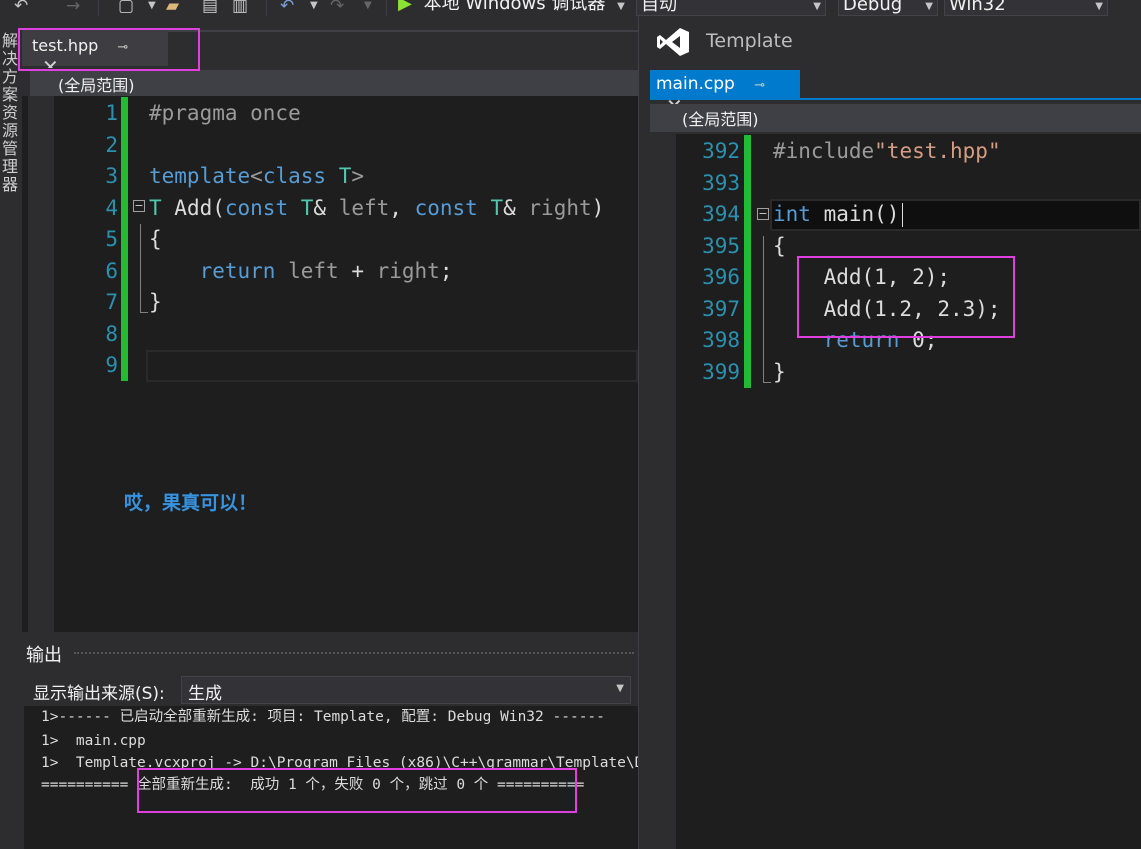 The width and height of the screenshot is (1141, 849). What do you see at coordinates (792, 214) in the screenshot?
I see `code-token: int` at bounding box center [792, 214].